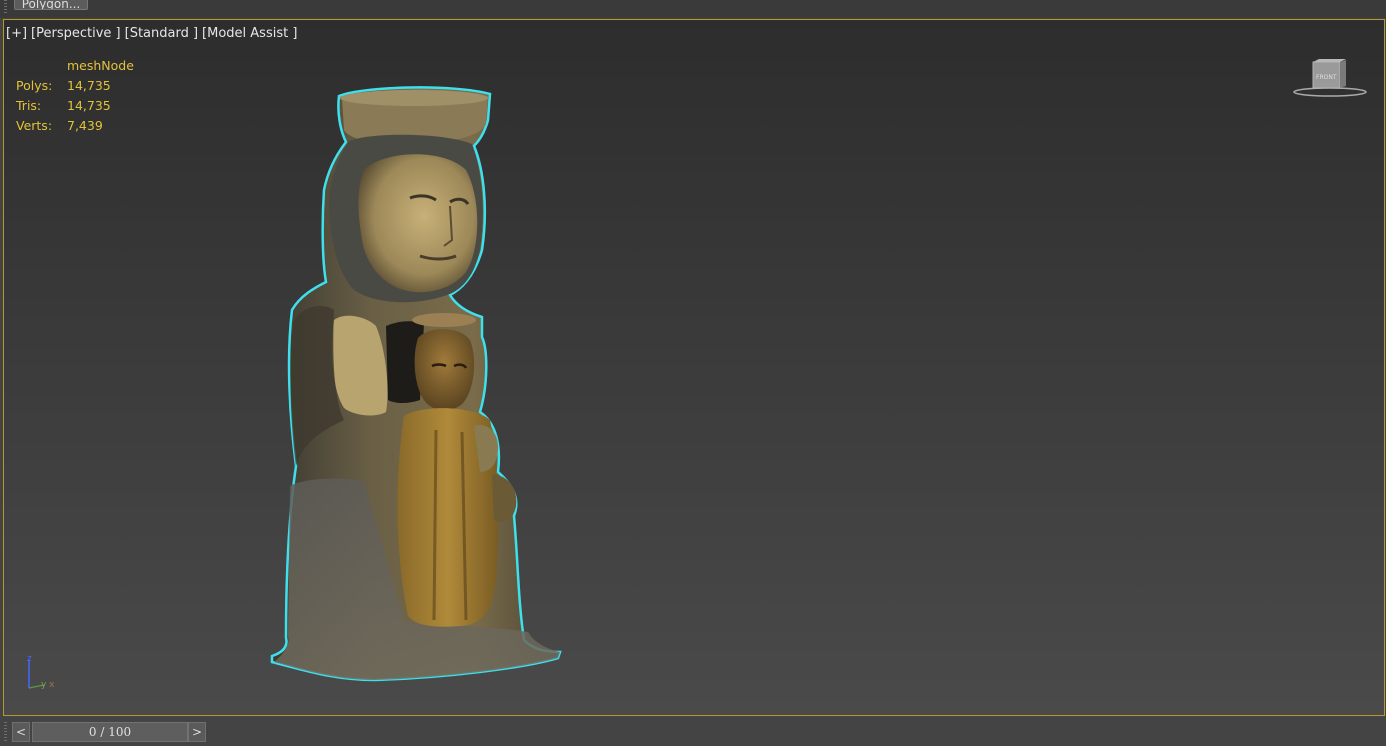  Describe the element at coordinates (5, 732) in the screenshot. I see `timeline-grip` at that location.